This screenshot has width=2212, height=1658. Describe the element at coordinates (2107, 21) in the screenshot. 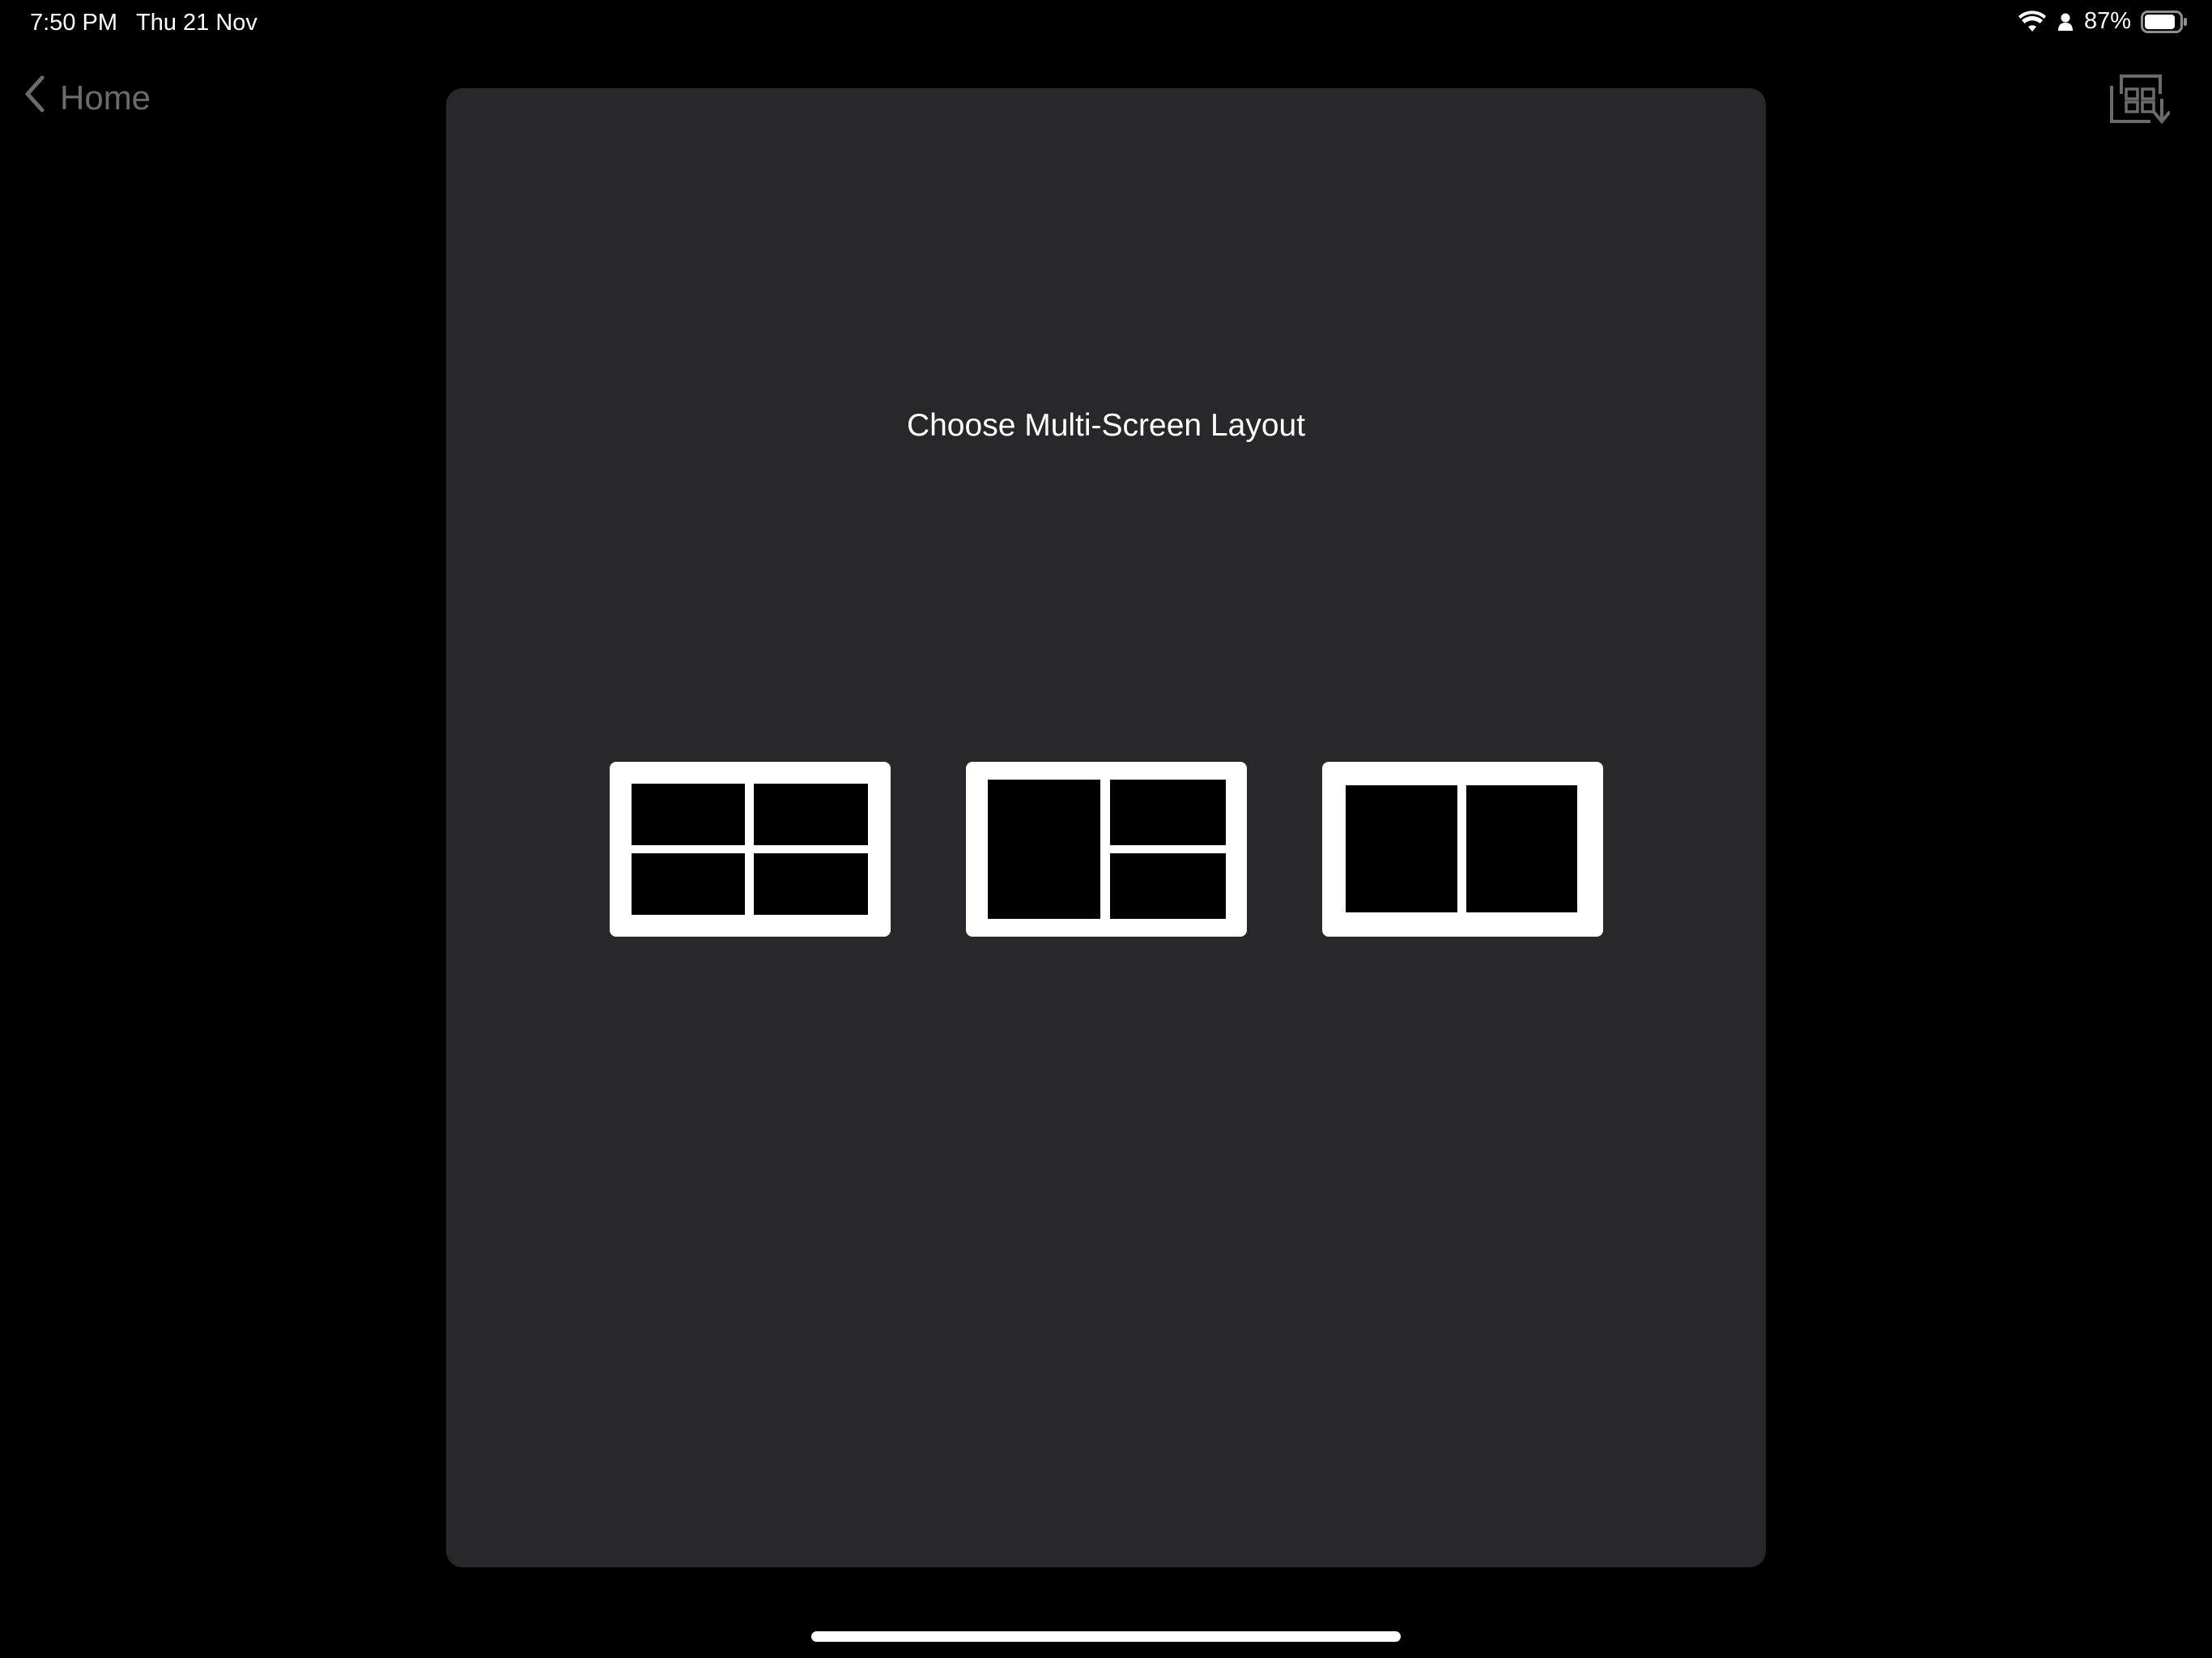

I see `battery-percent: 87%` at that location.